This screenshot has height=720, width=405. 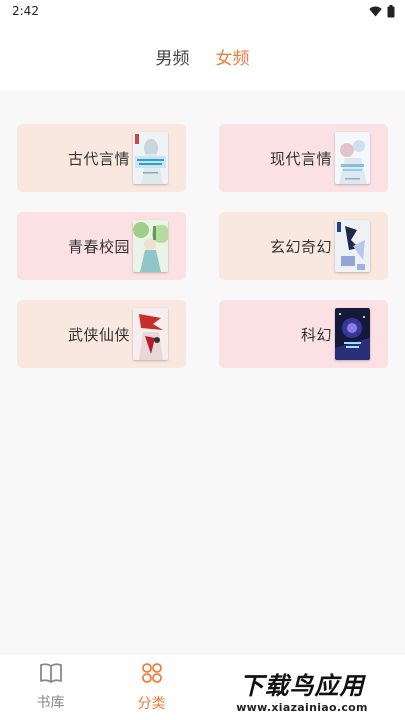 I want to click on category-card-scifi: 科幻, so click(x=303, y=334).